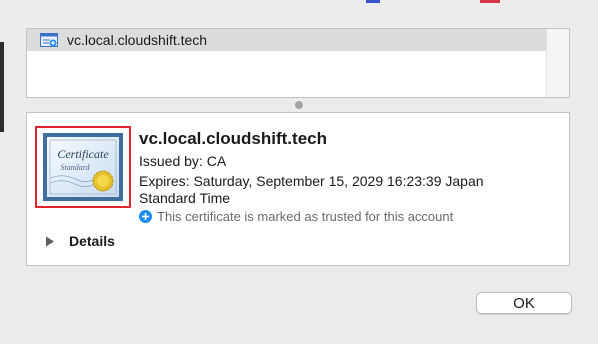 This screenshot has width=598, height=344. I want to click on window-edge, so click(2, 87).